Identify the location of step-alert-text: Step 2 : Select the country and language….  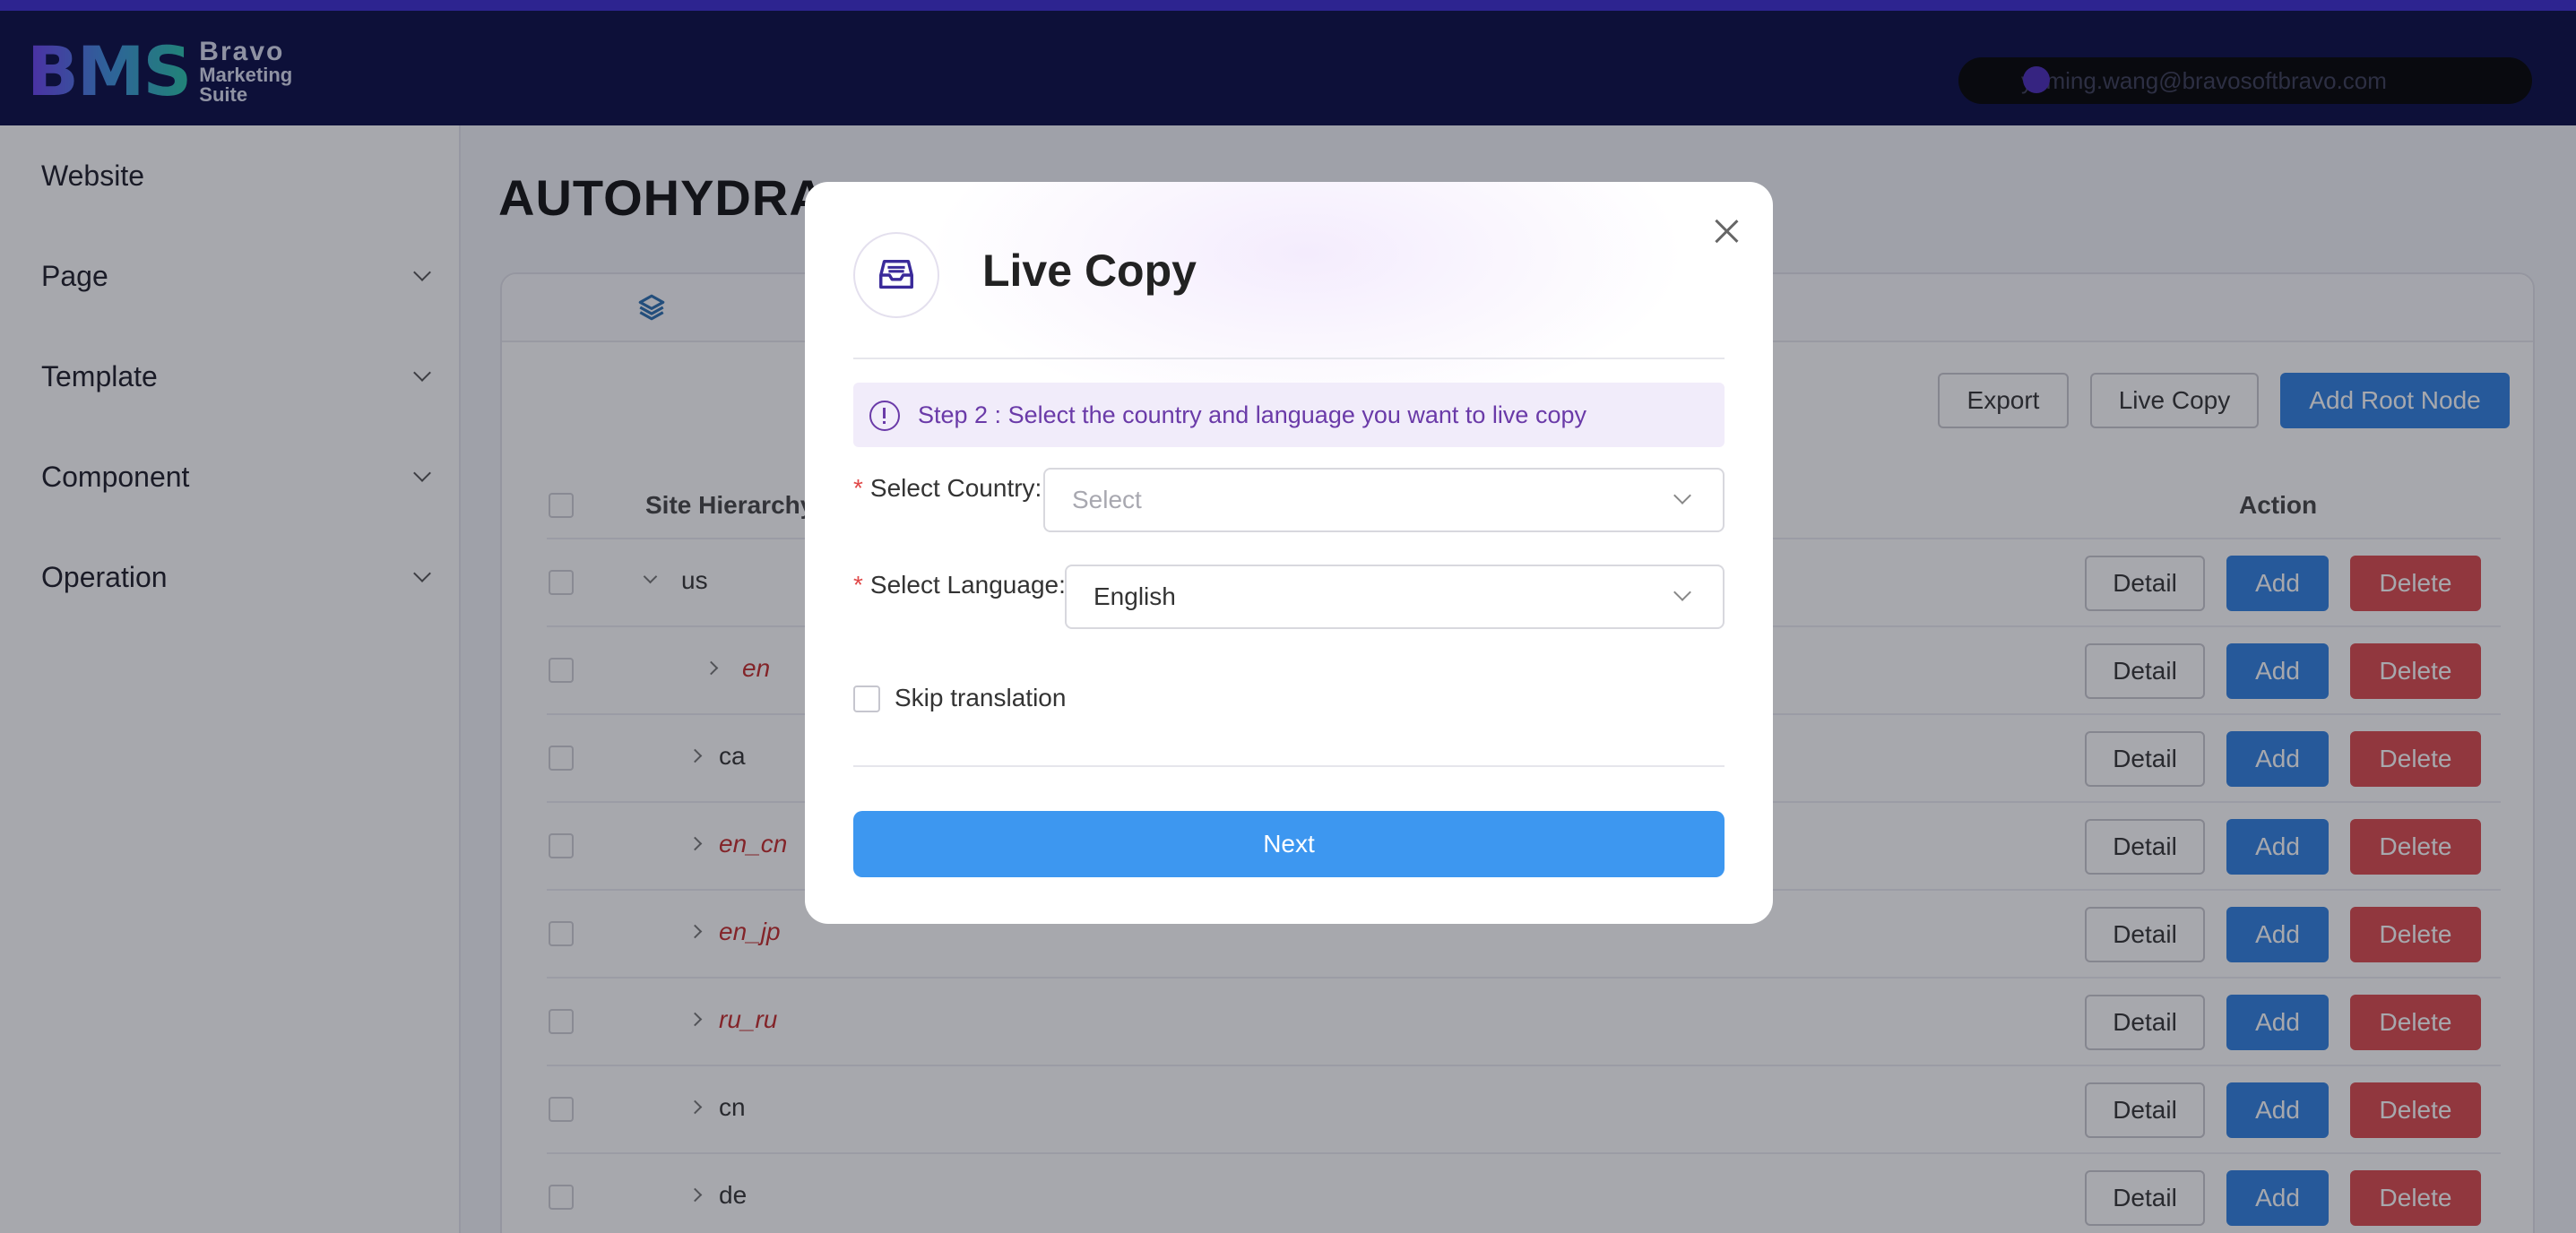
(1252, 414).